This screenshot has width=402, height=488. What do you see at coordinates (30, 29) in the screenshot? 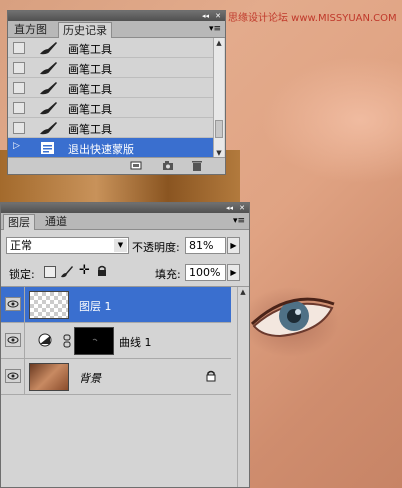
I see `tab-histogram: 直方图` at bounding box center [30, 29].